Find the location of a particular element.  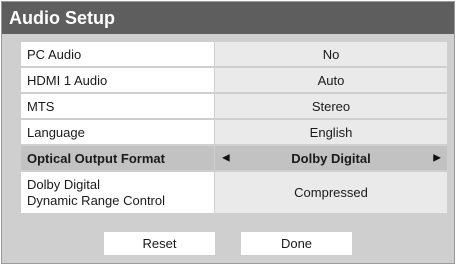

setting-row-pc-audio: PC Audio No is located at coordinates (234, 54).